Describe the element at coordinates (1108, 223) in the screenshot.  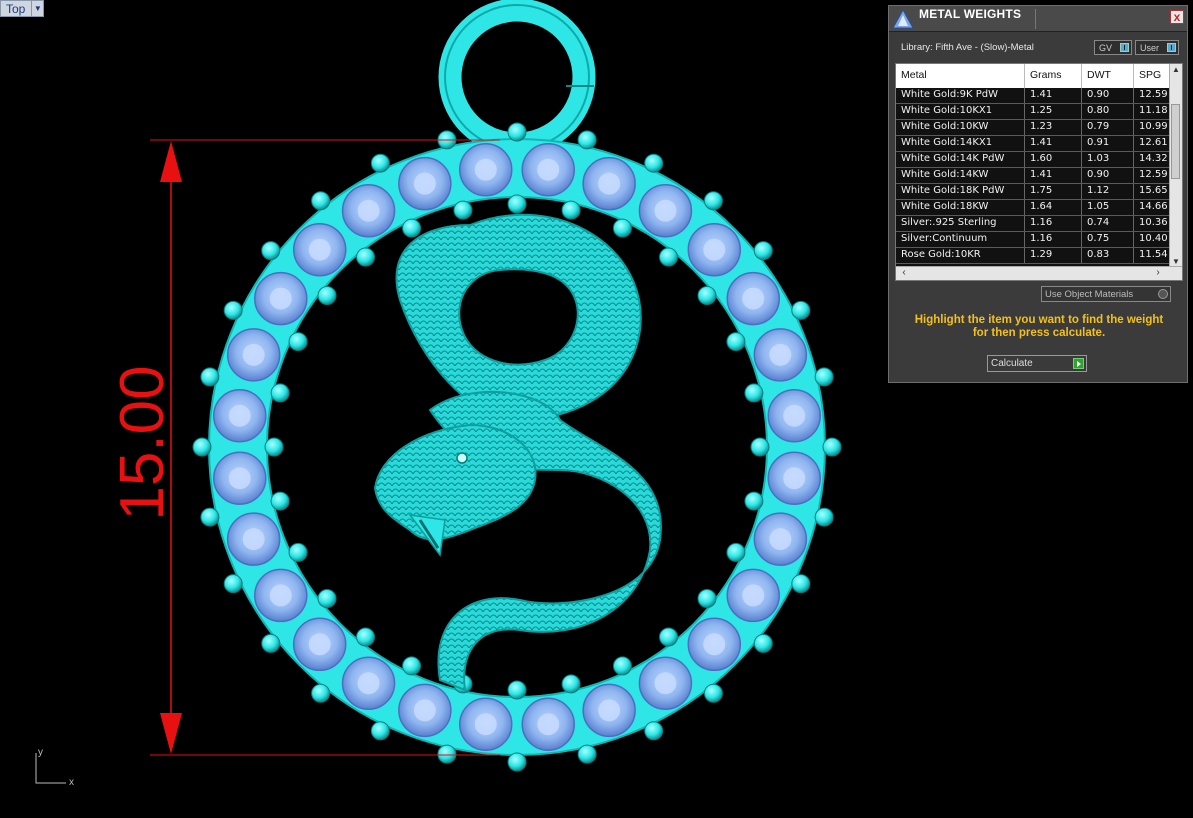
I see `cell-dwt: 0.74` at that location.